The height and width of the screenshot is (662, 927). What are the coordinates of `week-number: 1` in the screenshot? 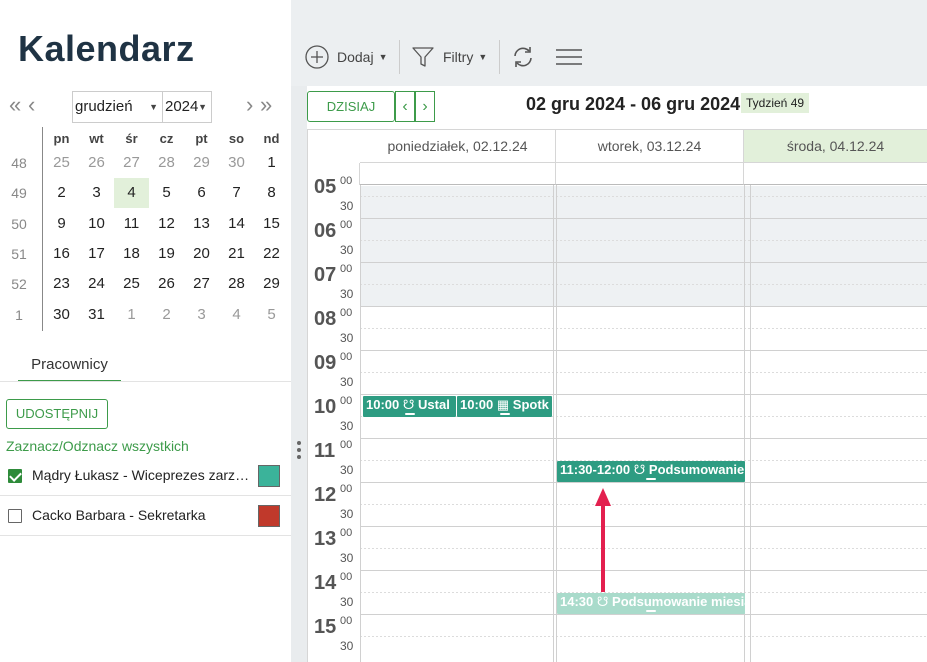 It's located at (19, 314).